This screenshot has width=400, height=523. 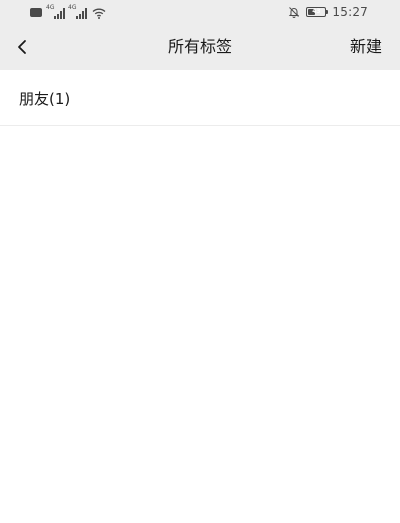 I want to click on chevron-left-icon, so click(x=22, y=47).